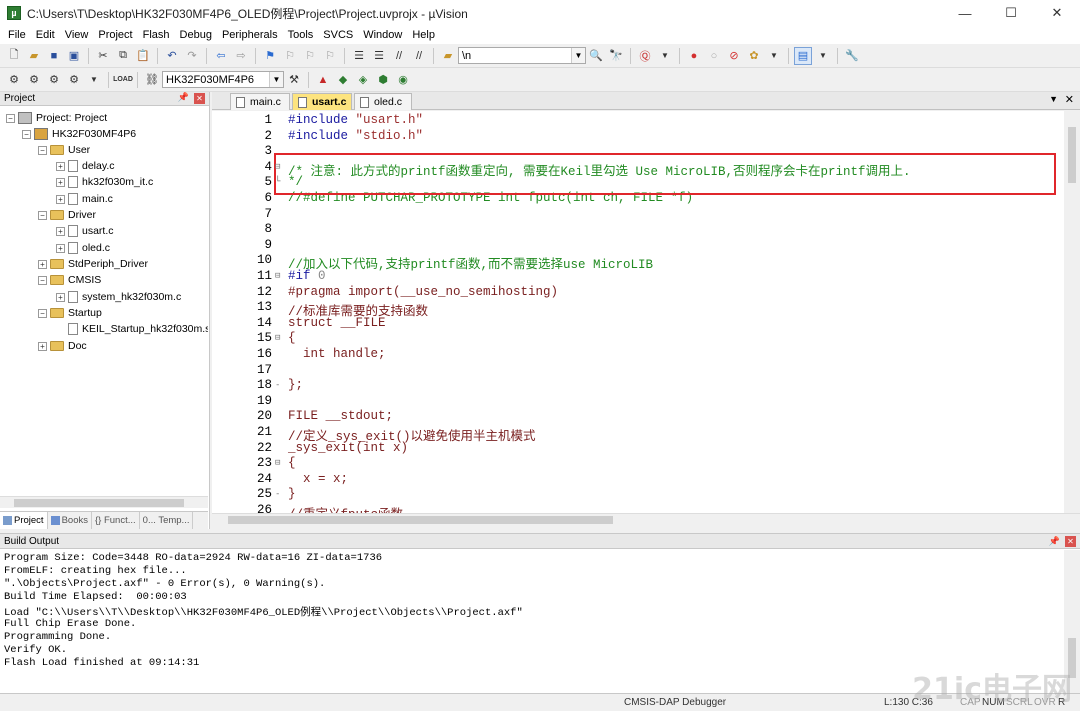 The width and height of the screenshot is (1080, 711). I want to click on open-folder-icon: ▰, so click(34, 56).